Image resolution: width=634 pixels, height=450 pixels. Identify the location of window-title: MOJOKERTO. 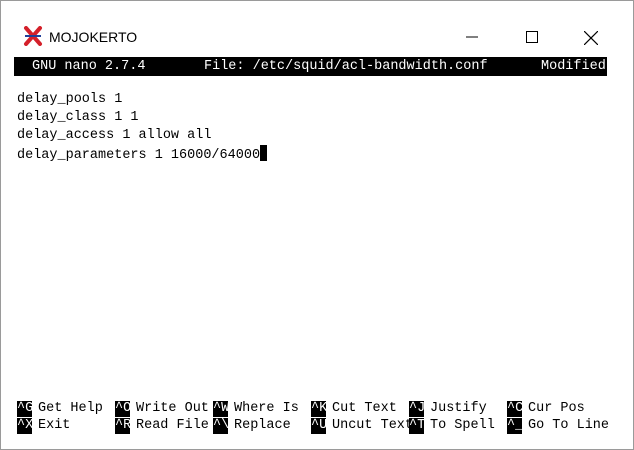
(93, 37).